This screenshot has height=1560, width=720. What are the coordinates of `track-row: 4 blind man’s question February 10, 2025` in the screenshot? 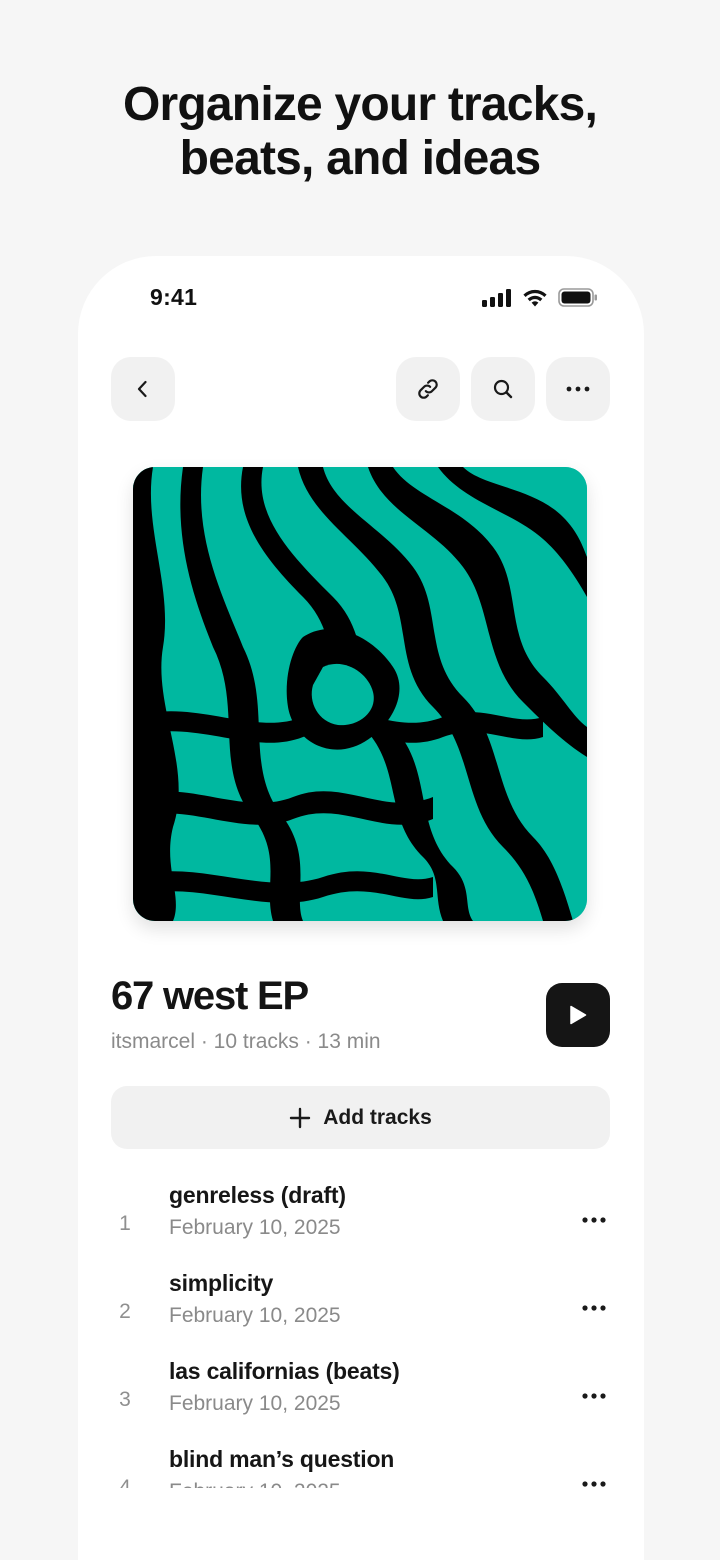 It's located at (361, 1467).